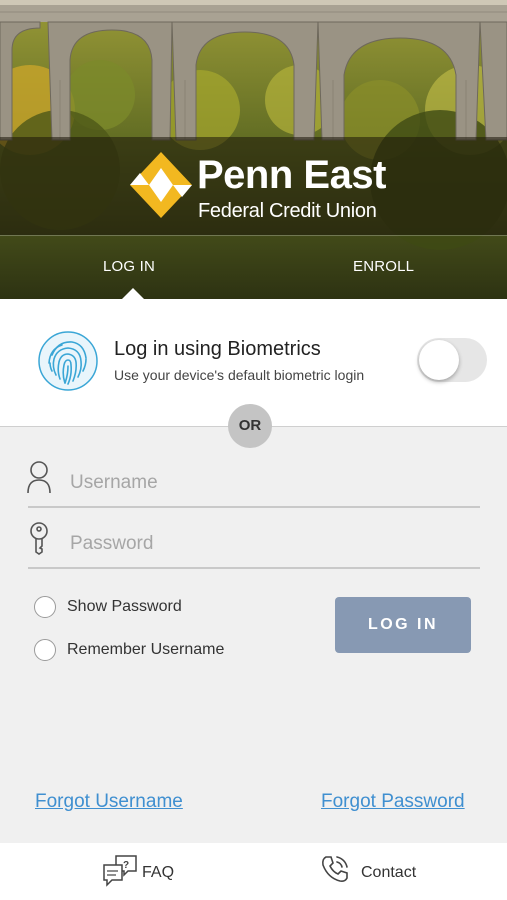 The width and height of the screenshot is (507, 900). I want to click on biometrics-toggle, so click(452, 360).